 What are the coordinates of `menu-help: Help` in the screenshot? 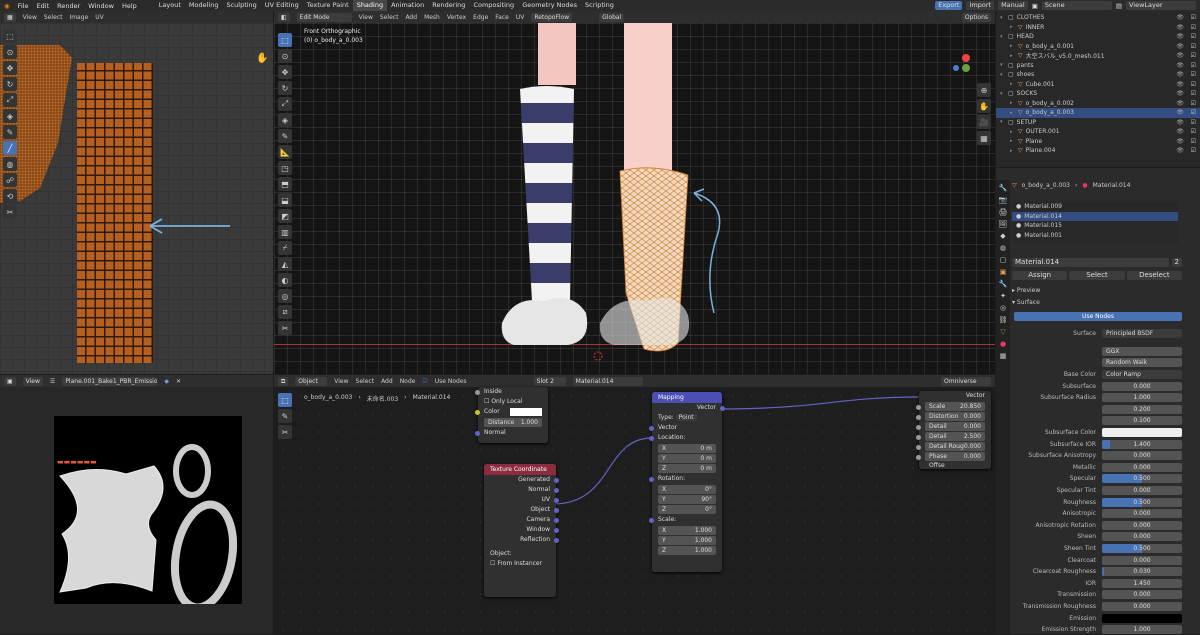 It's located at (129, 6).